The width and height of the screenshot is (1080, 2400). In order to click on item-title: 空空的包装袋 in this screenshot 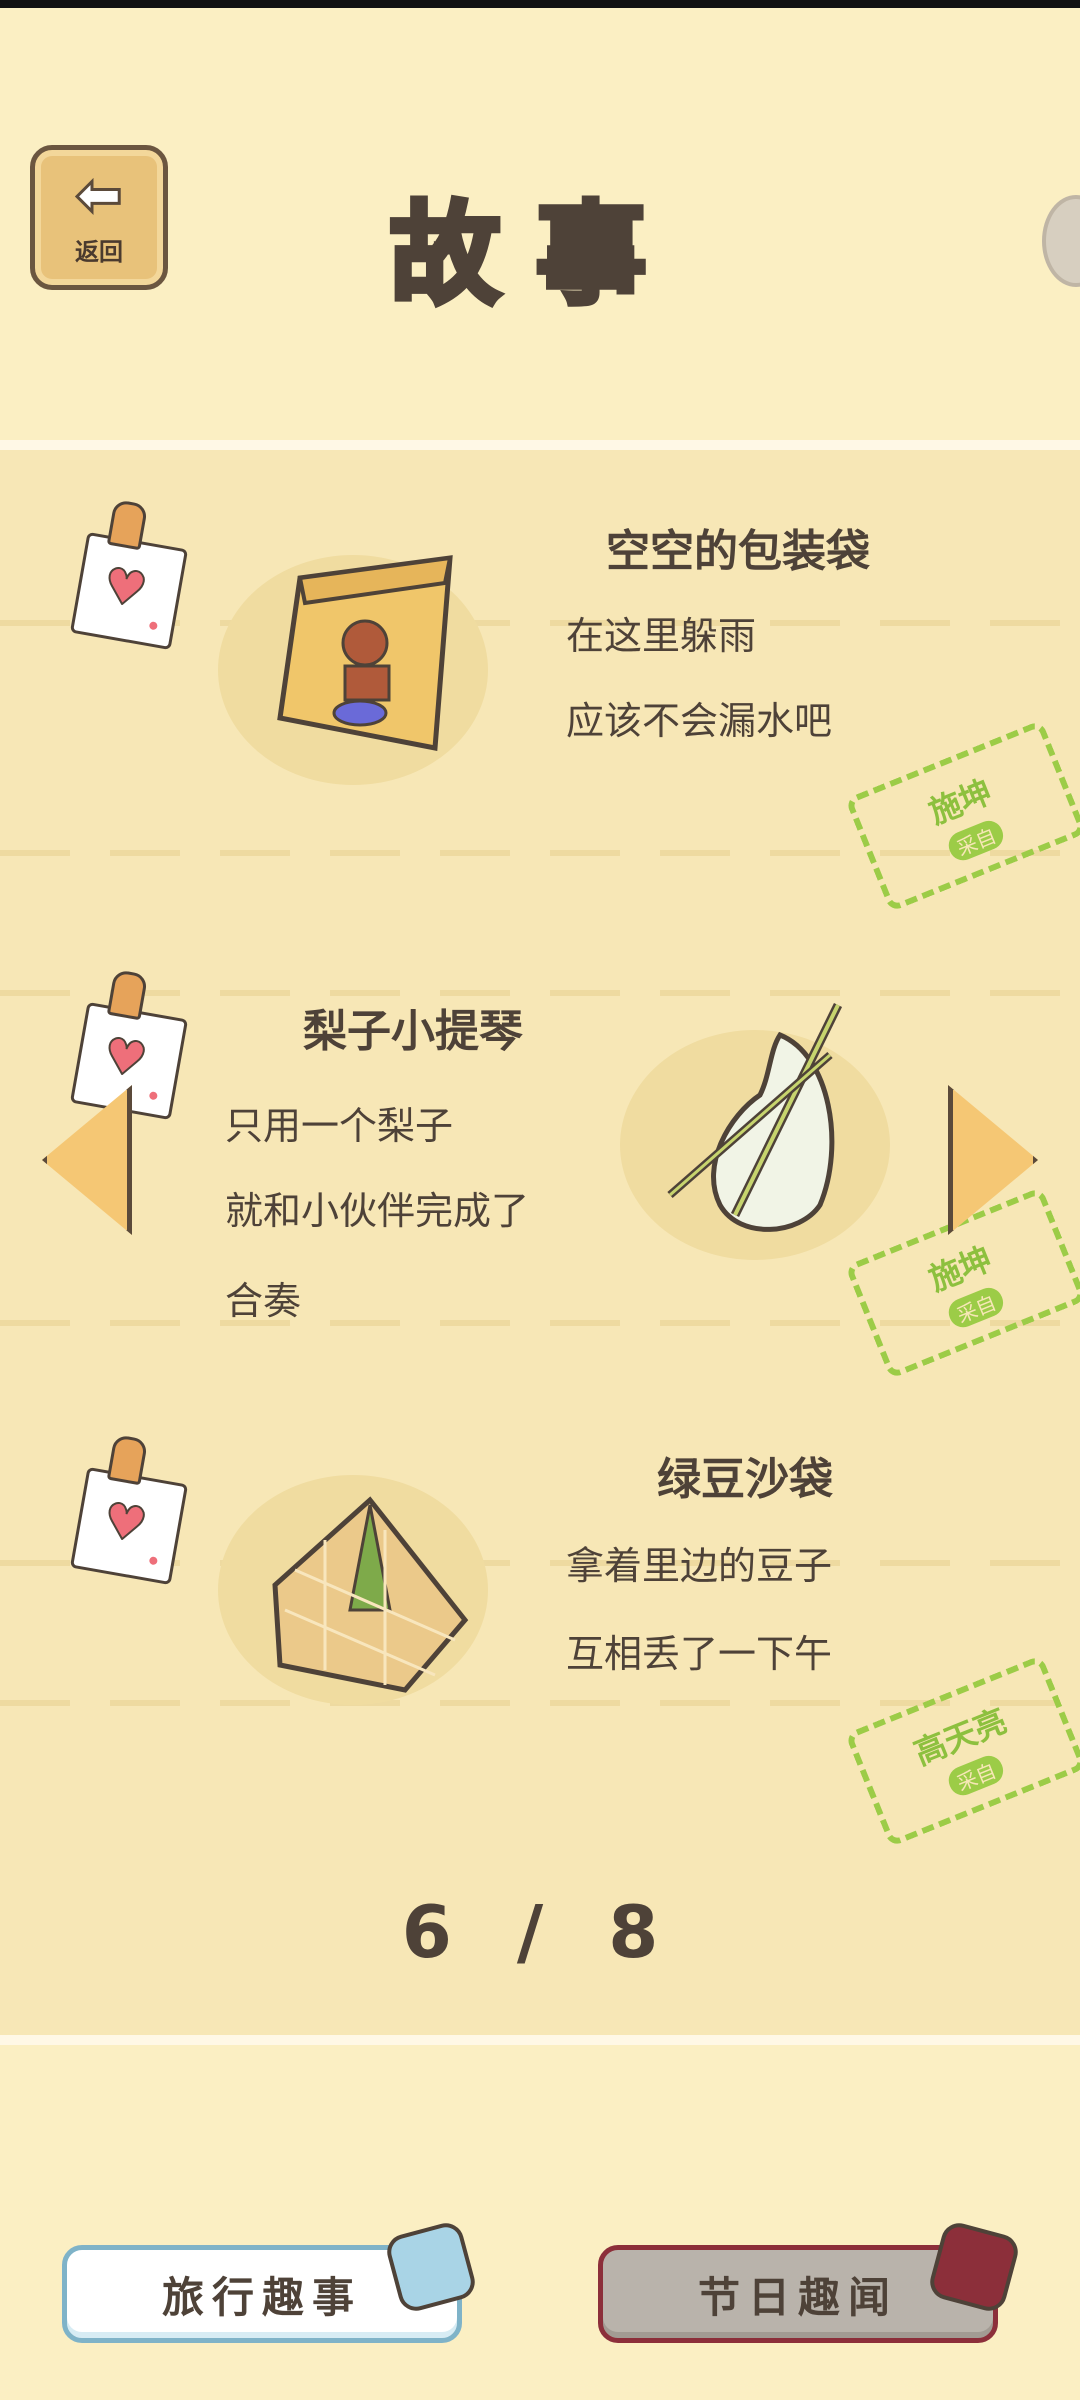, I will do `click(738, 551)`.